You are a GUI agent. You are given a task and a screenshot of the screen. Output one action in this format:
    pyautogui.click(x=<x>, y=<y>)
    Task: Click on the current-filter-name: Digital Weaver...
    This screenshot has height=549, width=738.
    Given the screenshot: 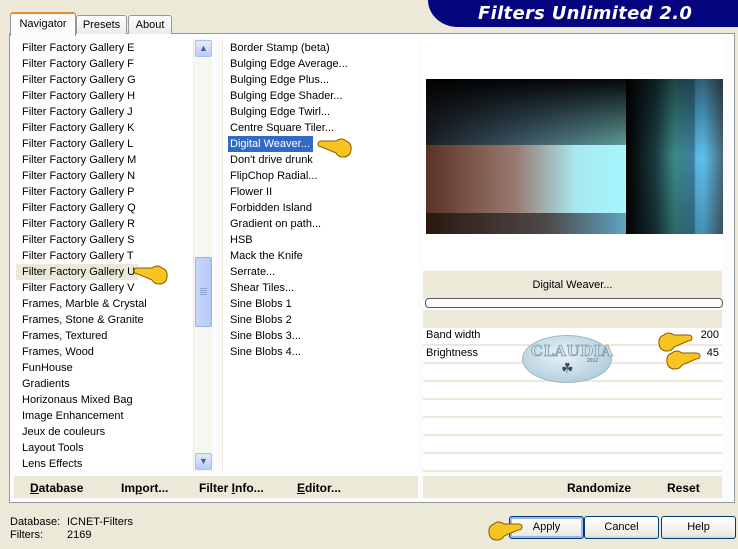 What is the action you would take?
    pyautogui.click(x=572, y=285)
    